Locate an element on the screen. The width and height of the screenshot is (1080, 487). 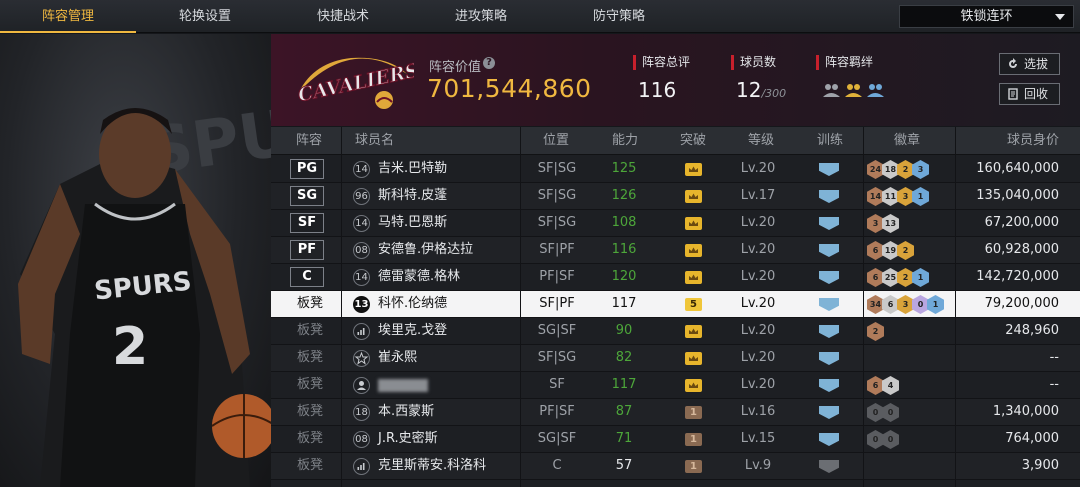
tab-defense-strategy: 防守策略 is located at coordinates (619, 16).